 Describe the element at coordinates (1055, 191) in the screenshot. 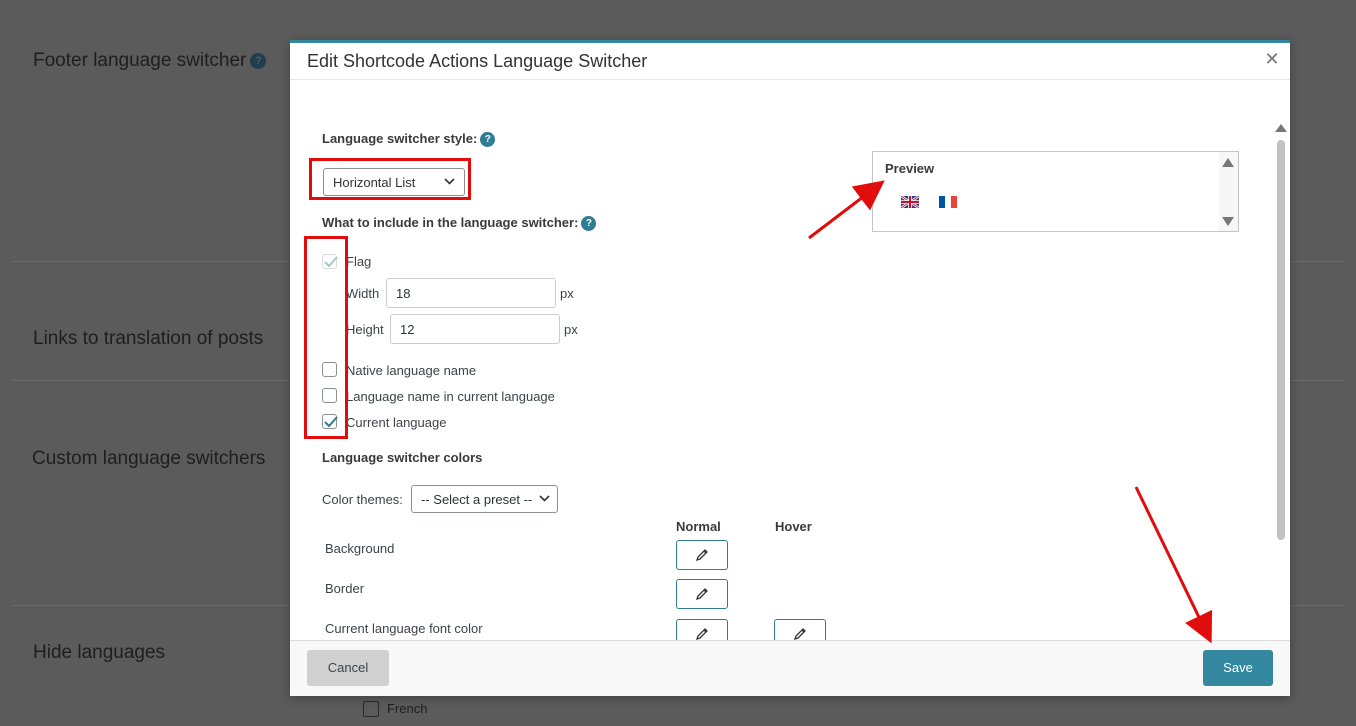

I see `preview-panel: Preview` at that location.